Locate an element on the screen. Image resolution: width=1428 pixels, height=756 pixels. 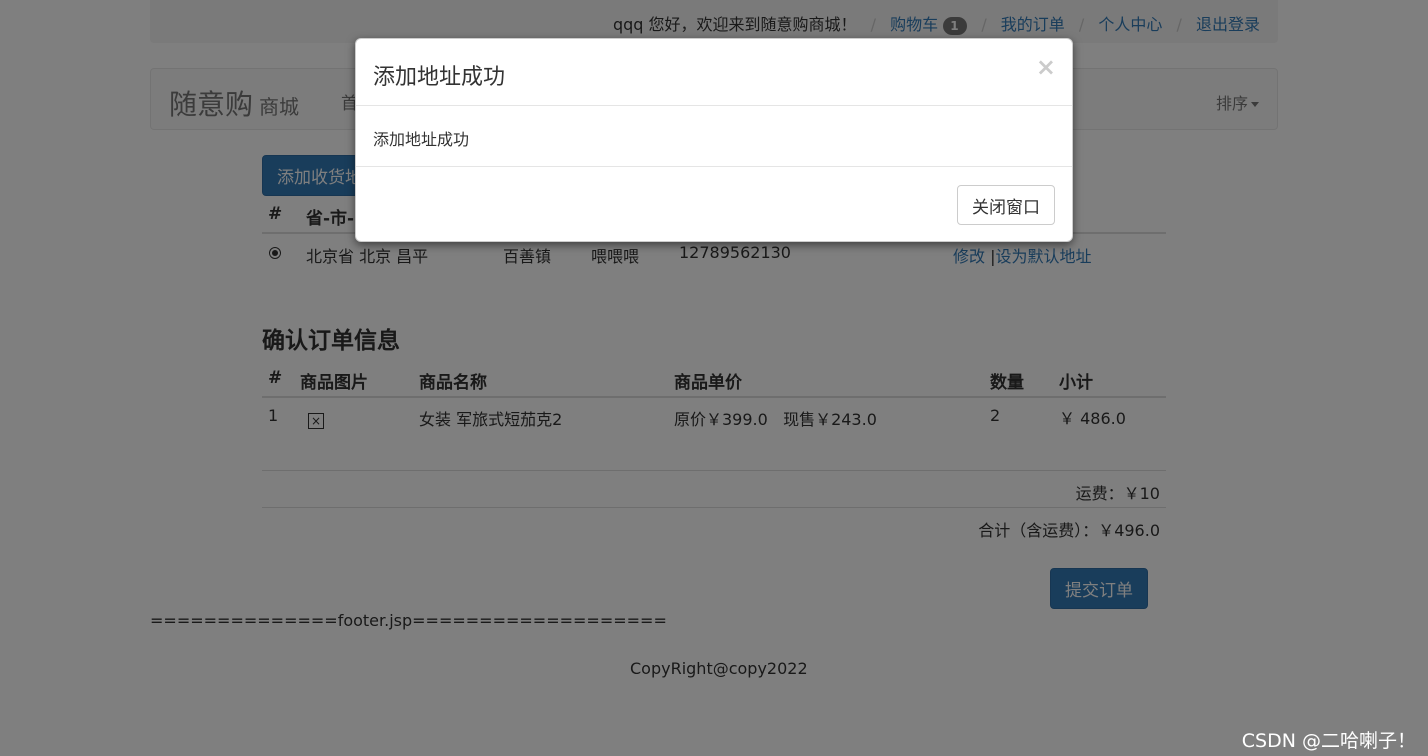
watermark: CSDN @二哈喇子！ is located at coordinates (1328, 741).